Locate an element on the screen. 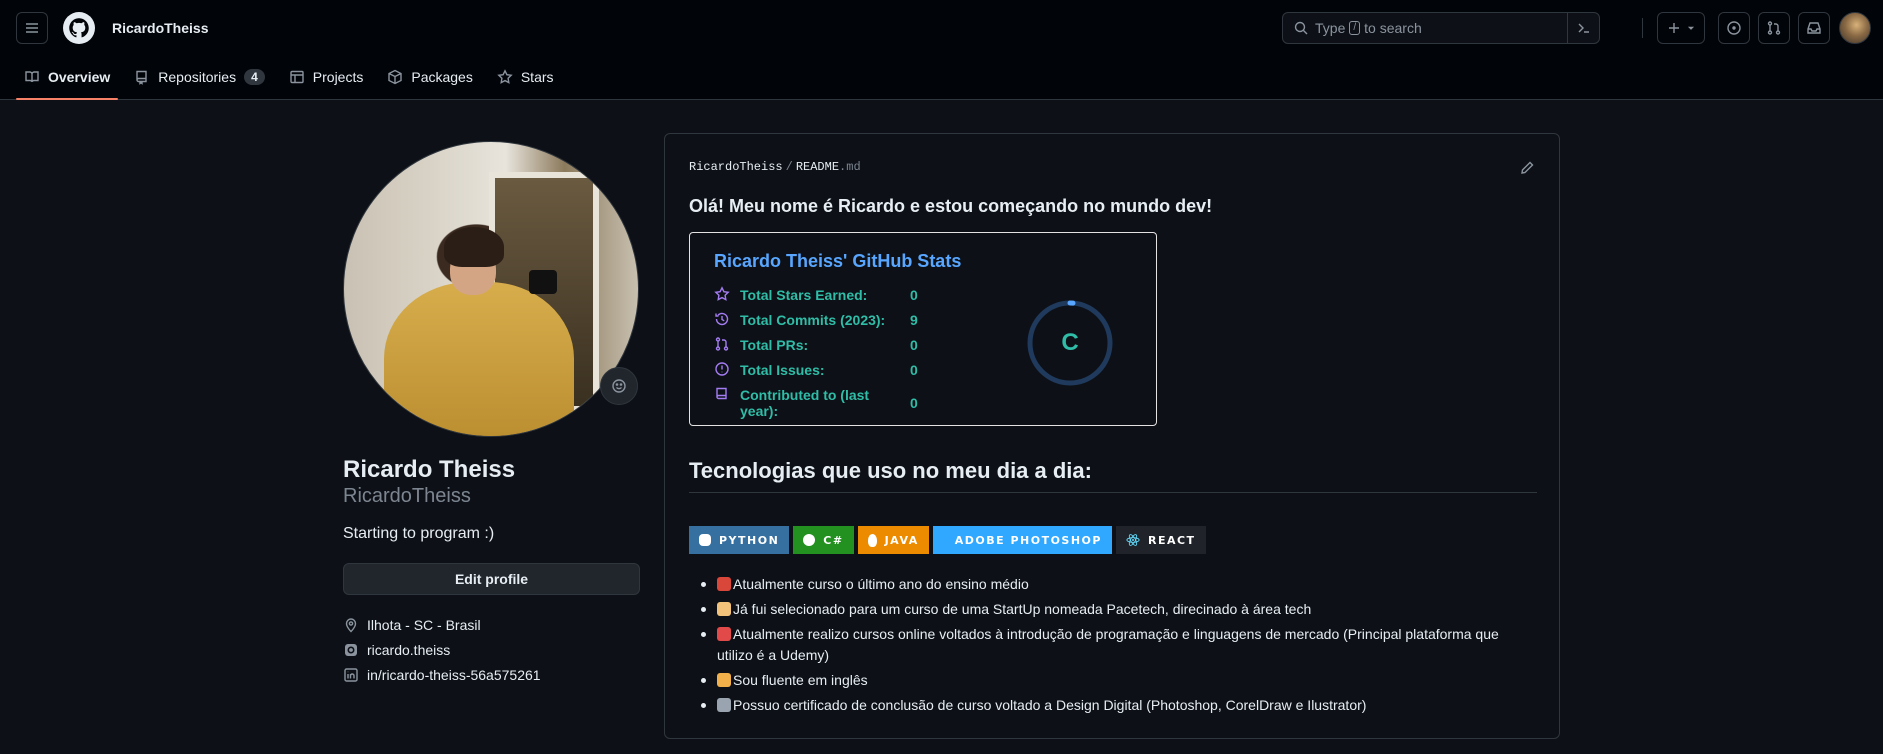 This screenshot has width=1883, height=754. react-icon is located at coordinates (1133, 540).